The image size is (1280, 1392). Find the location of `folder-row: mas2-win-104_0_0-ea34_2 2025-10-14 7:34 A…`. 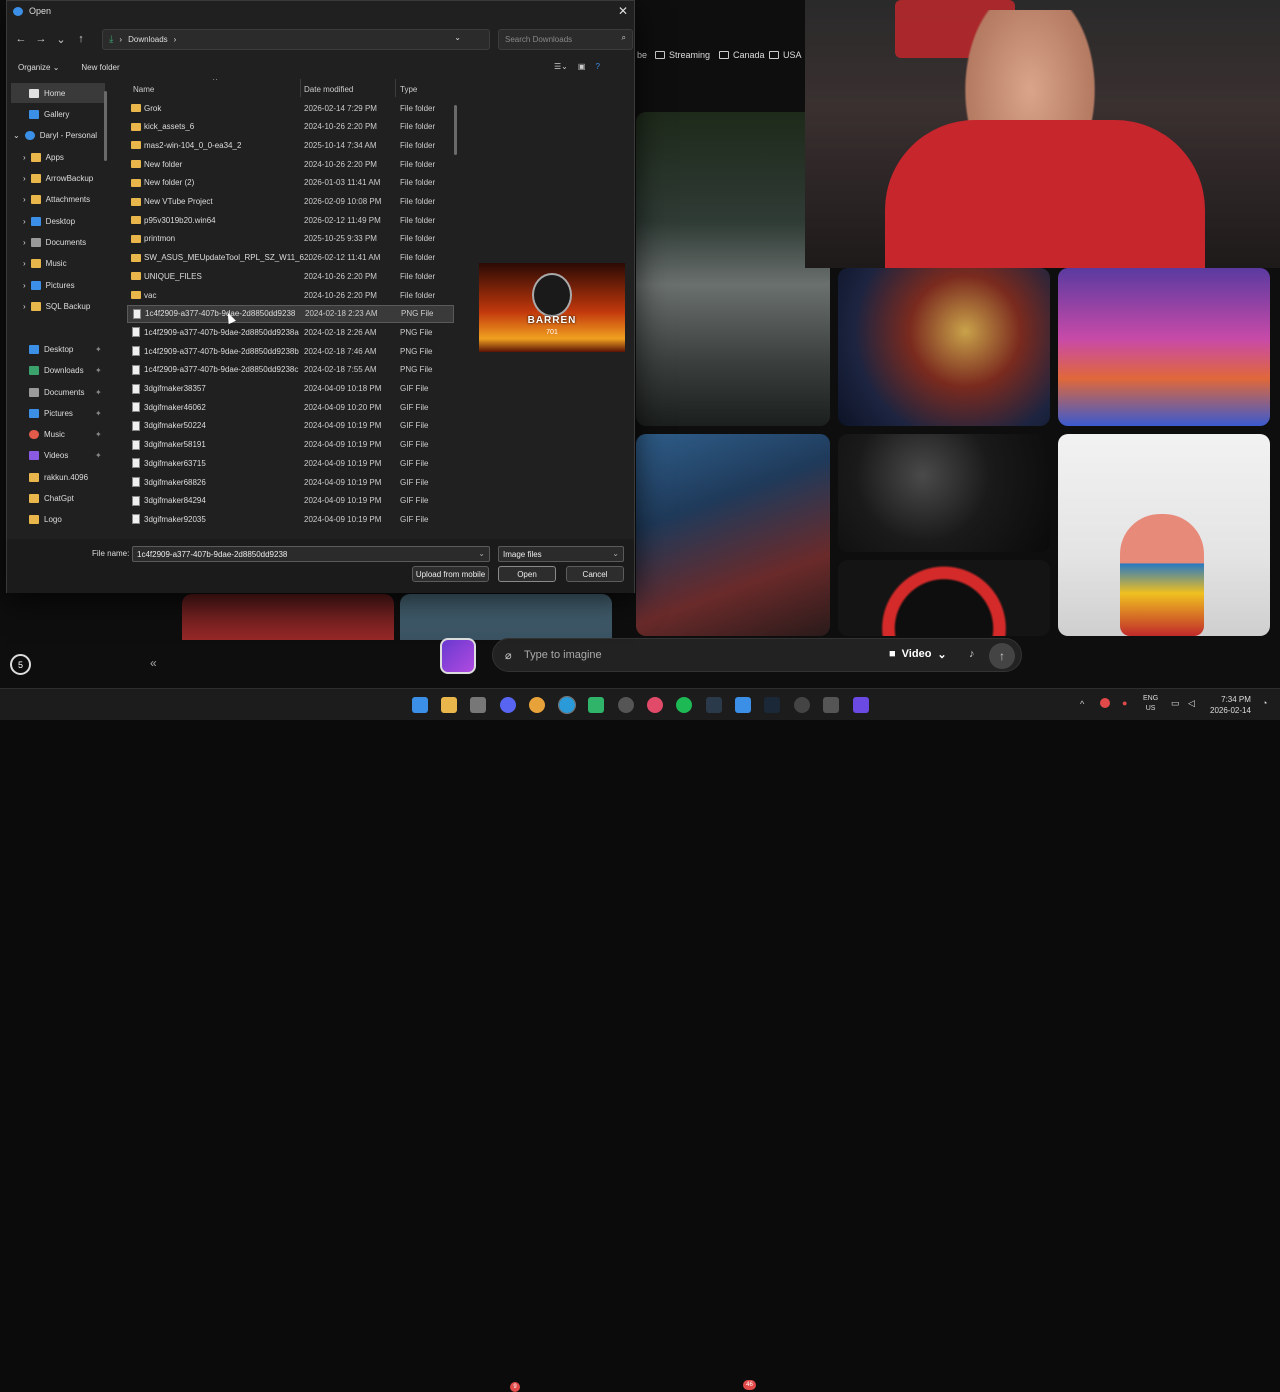

folder-row: mas2-win-104_0_0-ea34_2 2025-10-14 7:34 A… is located at coordinates (290, 145).